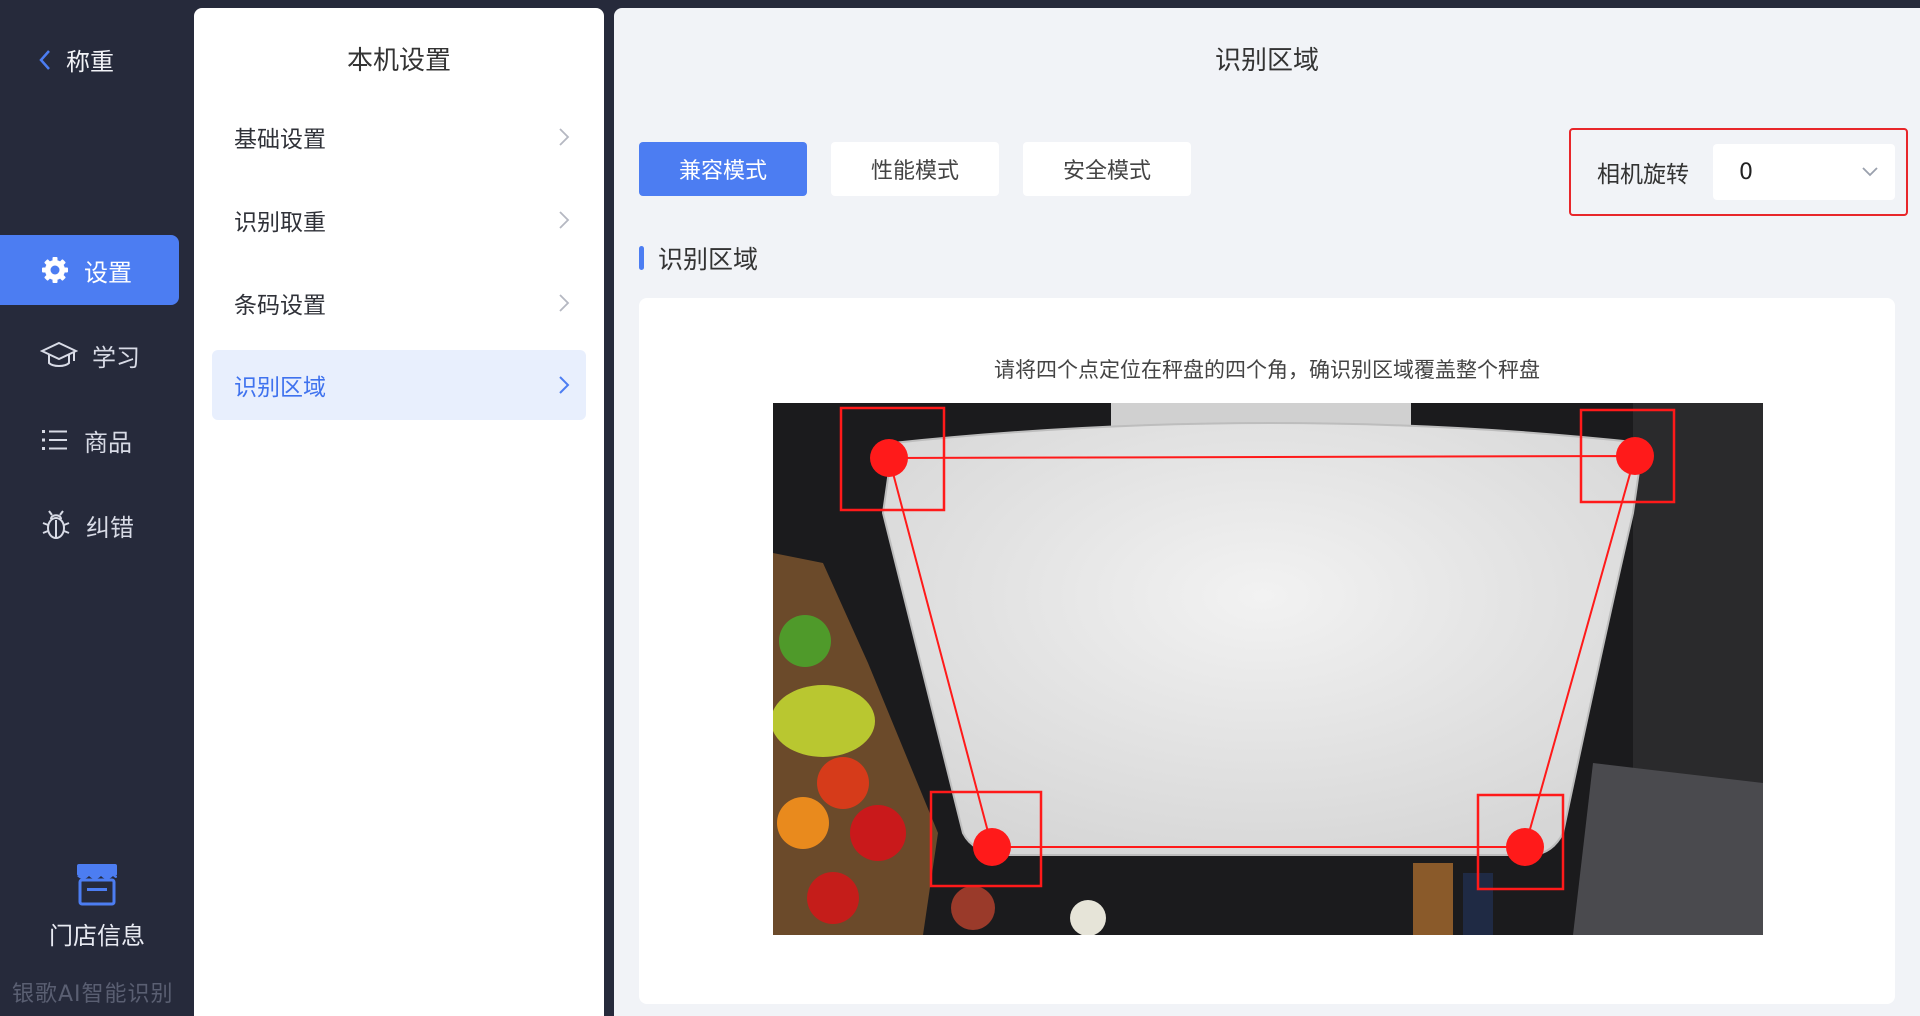 This screenshot has width=1920, height=1016. Describe the element at coordinates (56, 524) in the screenshot. I see `bug-icon` at that location.